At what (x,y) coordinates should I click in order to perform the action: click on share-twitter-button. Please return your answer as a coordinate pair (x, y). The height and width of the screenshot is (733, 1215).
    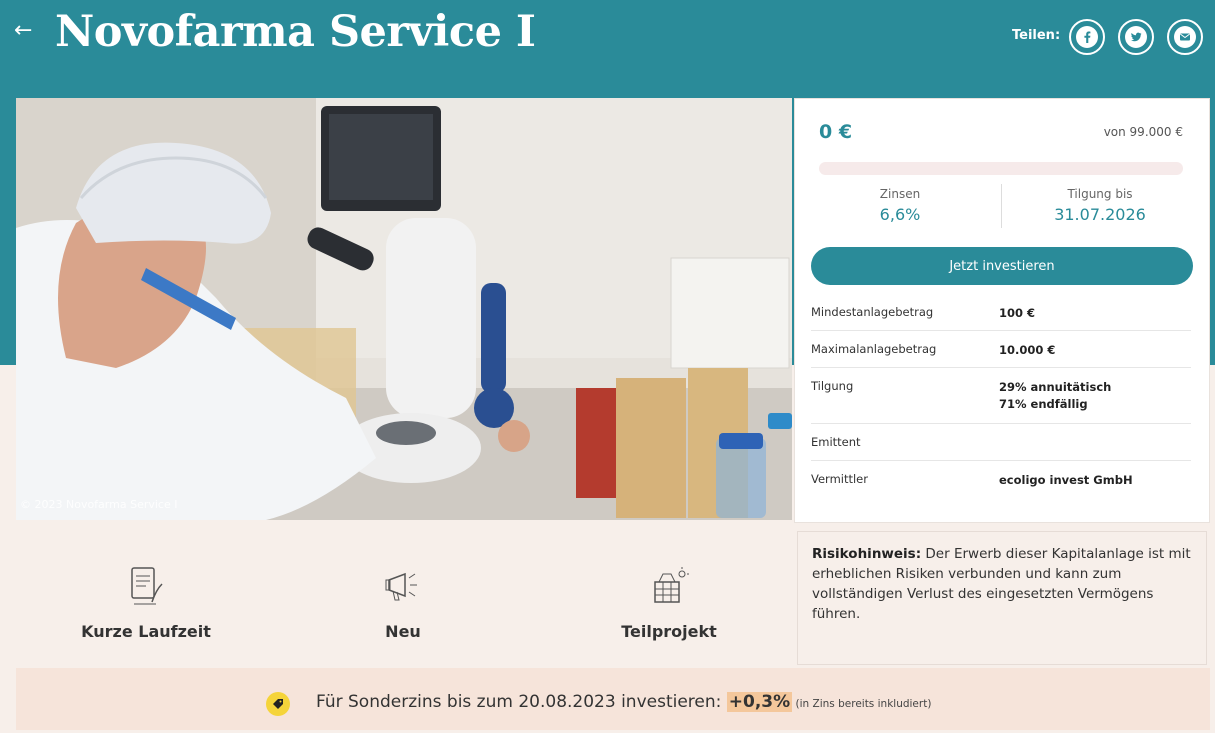
    Looking at the image, I should click on (1136, 37).